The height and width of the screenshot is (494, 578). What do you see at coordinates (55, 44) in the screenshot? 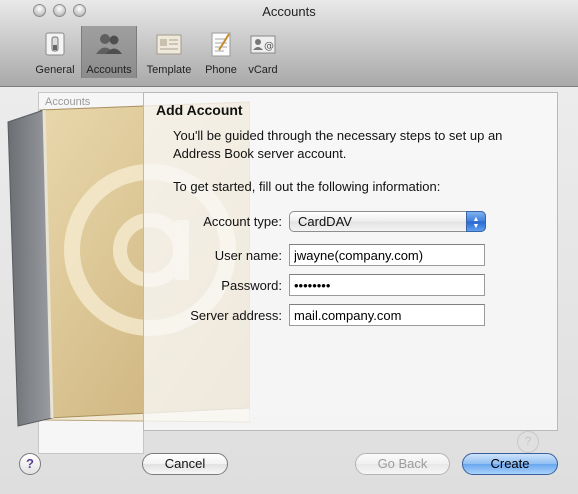
I see `general-switch-icon` at bounding box center [55, 44].